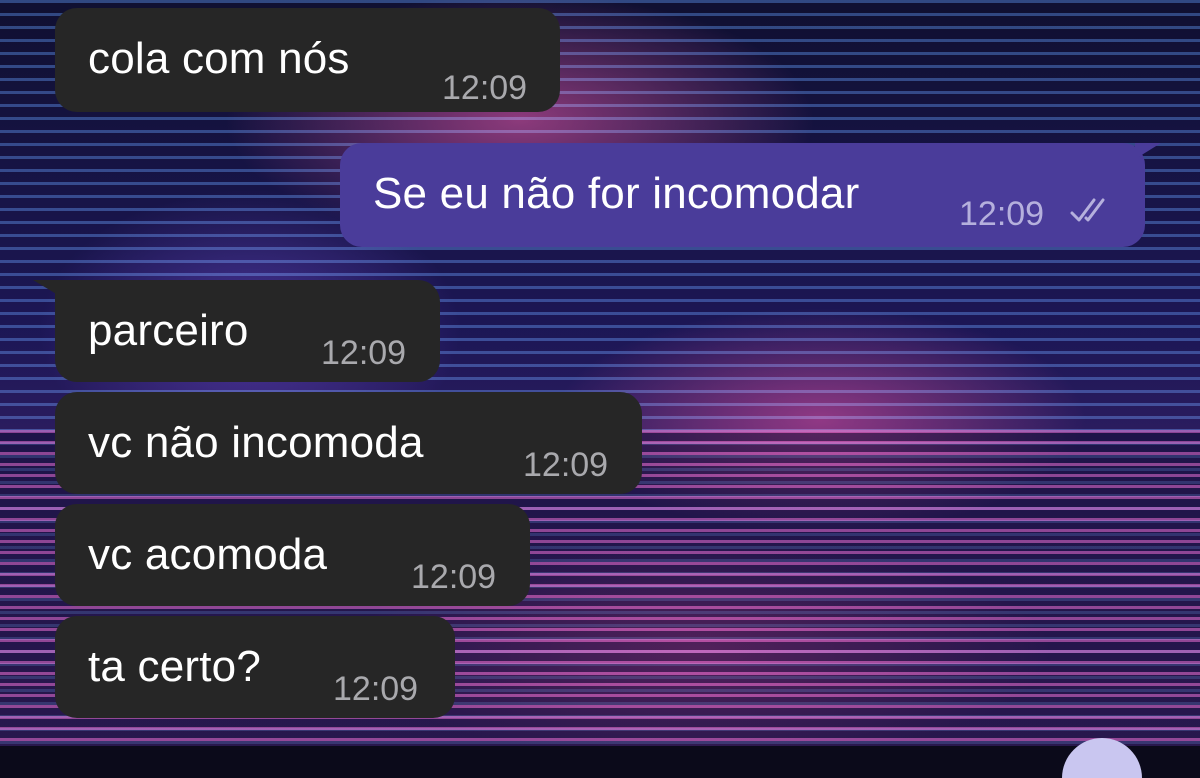 Image resolution: width=1200 pixels, height=778 pixels. I want to click on message-text: ta certo?, so click(175, 666).